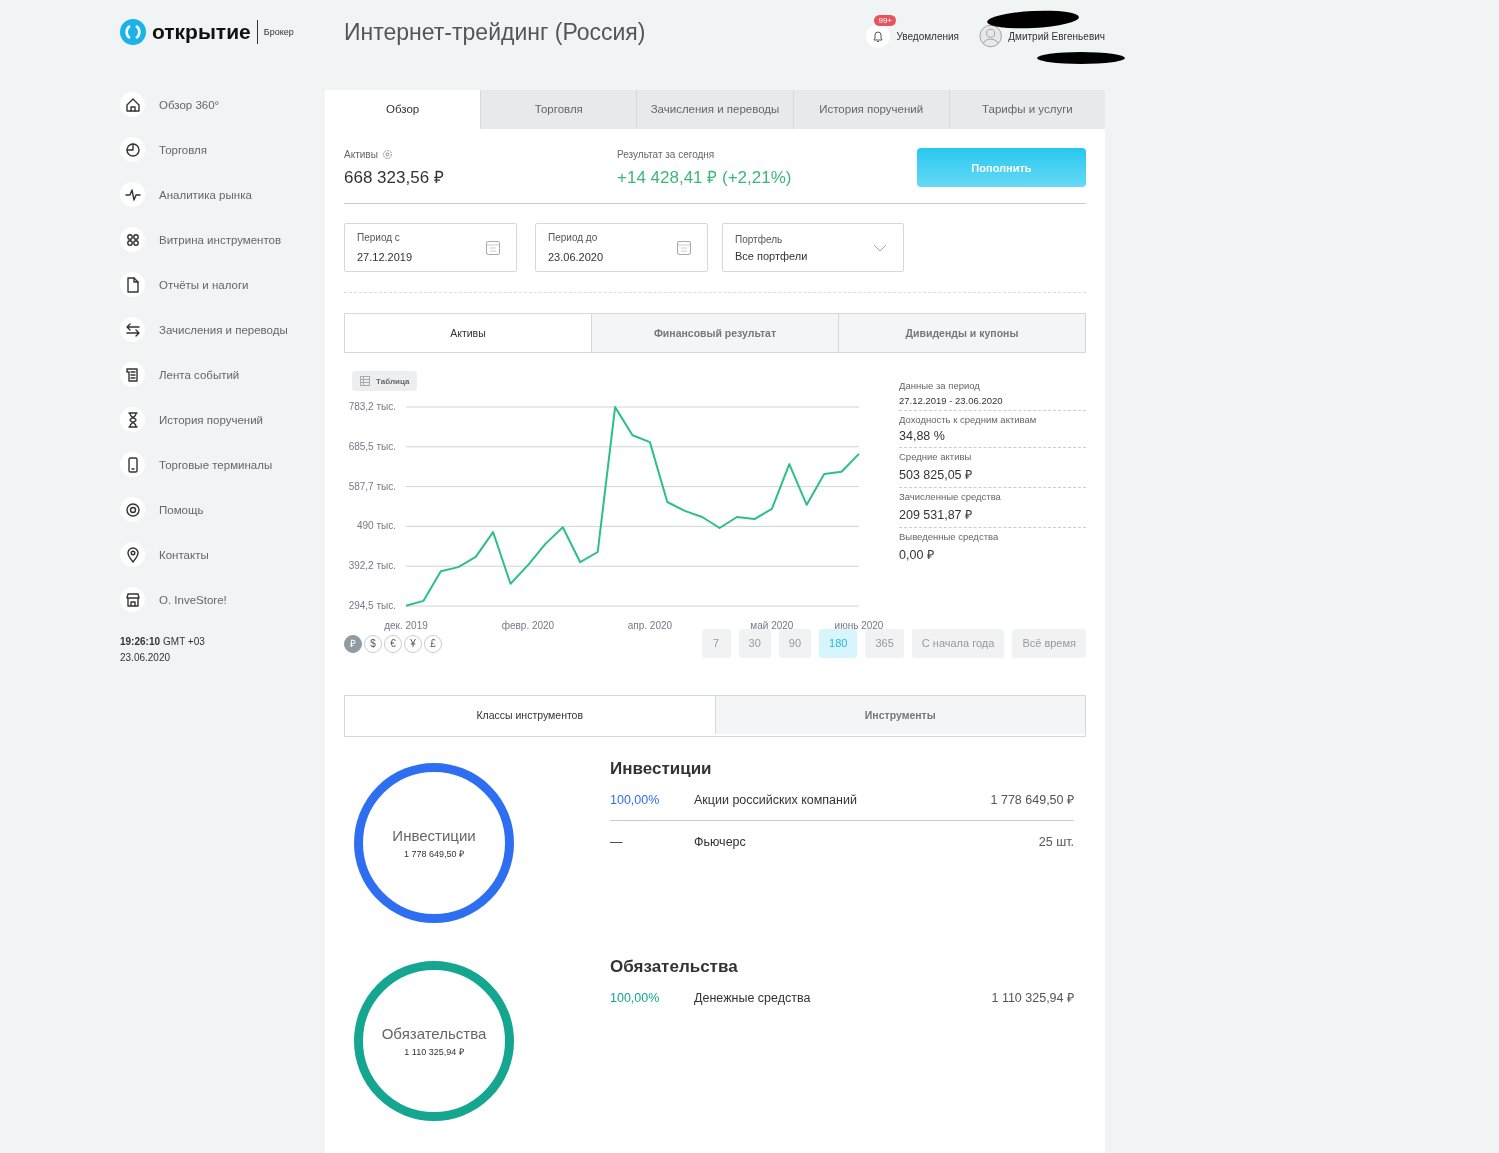 Image resolution: width=1499 pixels, height=1153 pixels. Describe the element at coordinates (991, 36) in the screenshot. I see `avatar-icon` at that location.